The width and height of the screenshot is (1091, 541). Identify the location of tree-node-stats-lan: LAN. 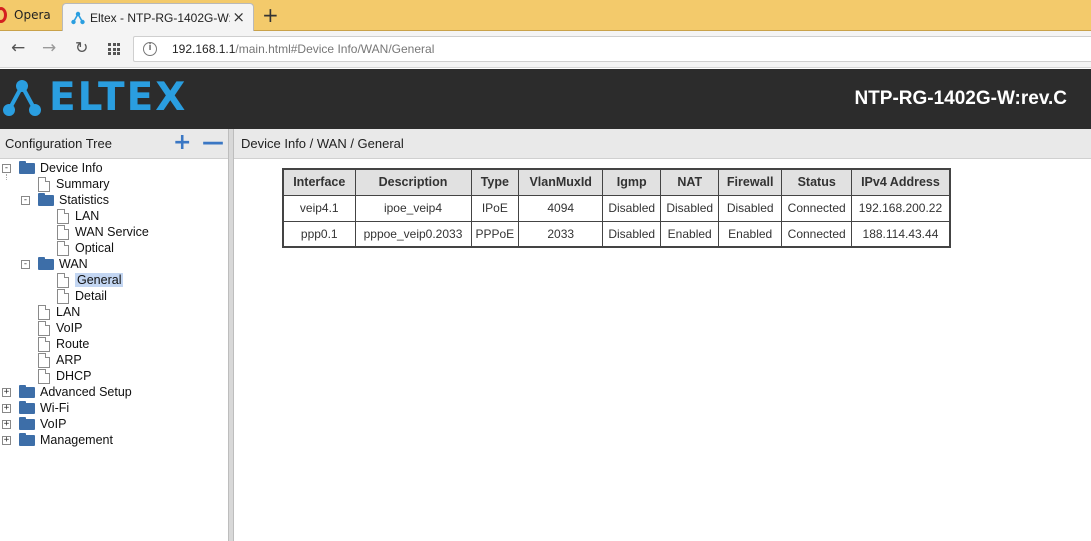
(78, 216).